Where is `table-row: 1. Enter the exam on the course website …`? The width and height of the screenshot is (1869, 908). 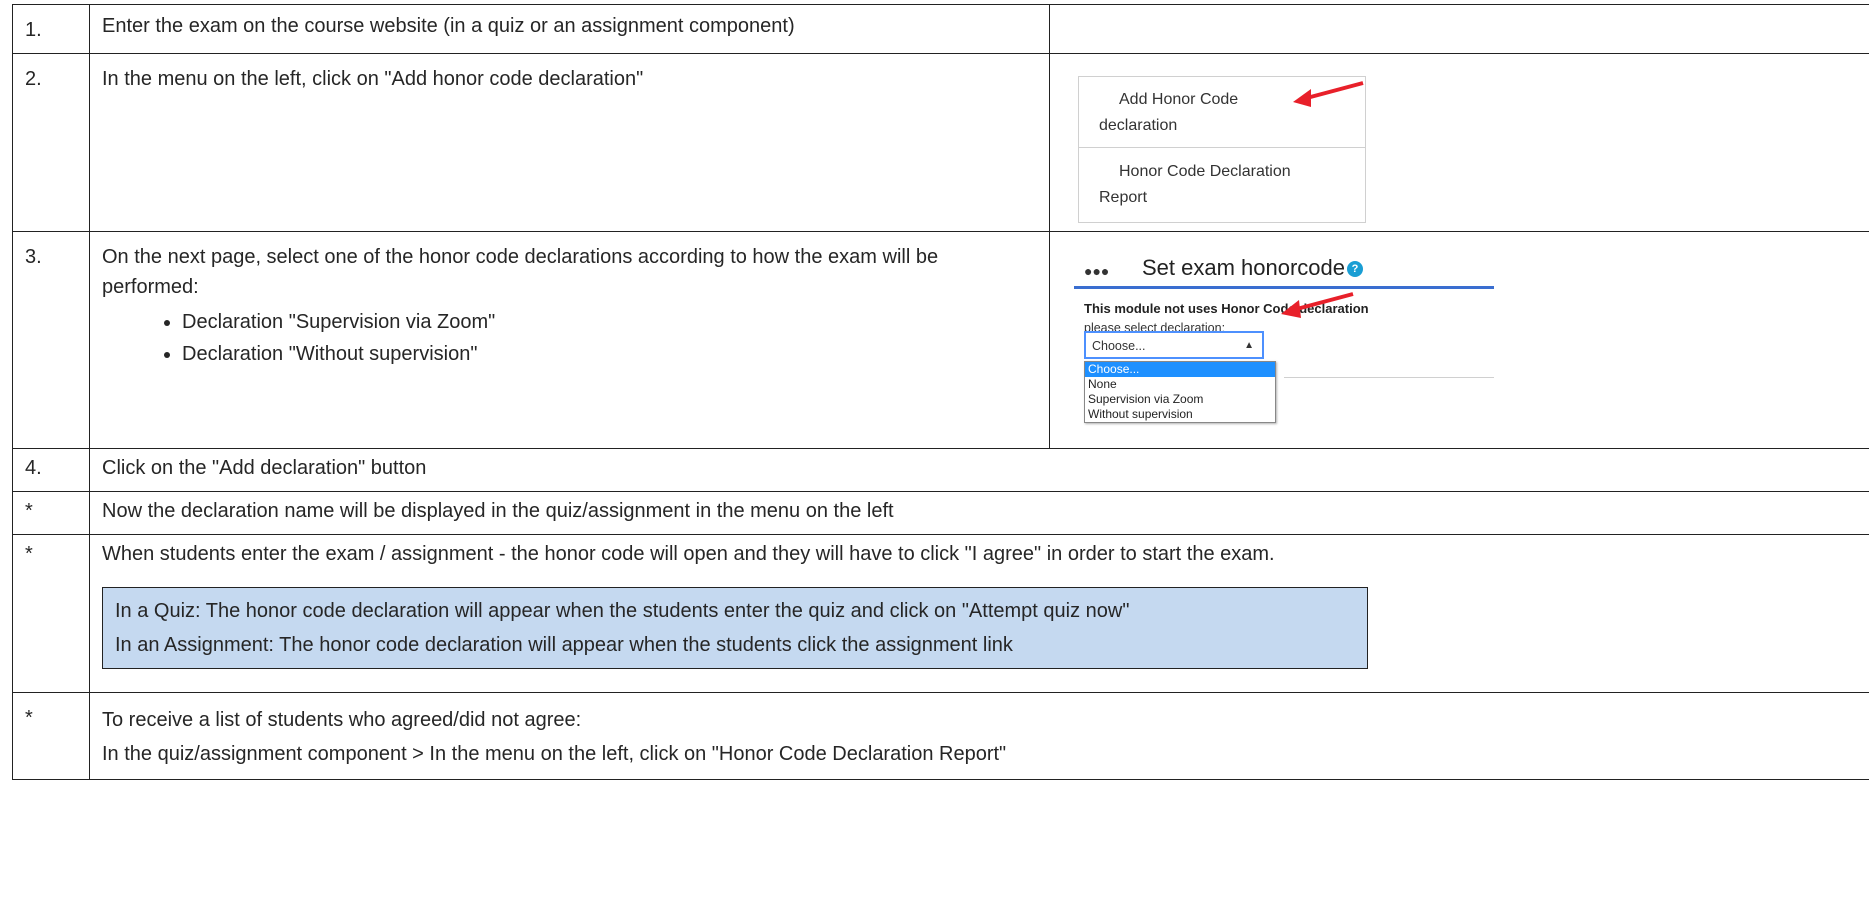 table-row: 1. Enter the exam on the course website … is located at coordinates (940, 29).